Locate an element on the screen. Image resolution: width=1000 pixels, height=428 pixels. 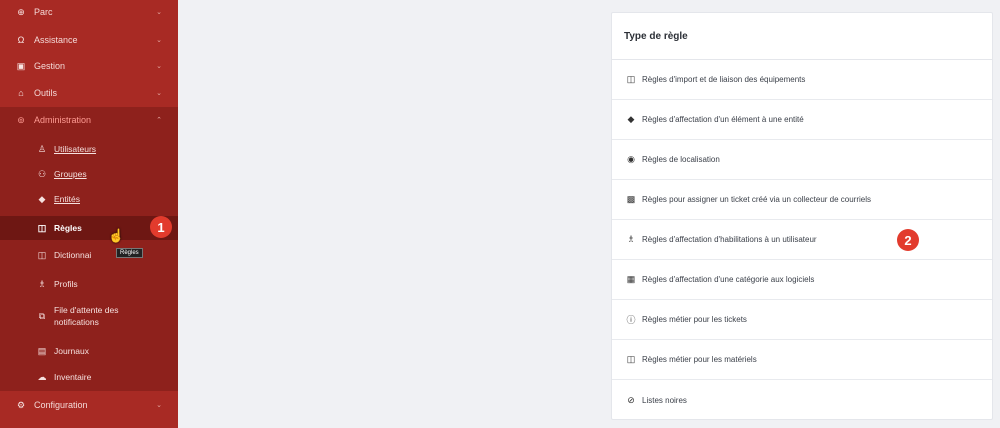
briefcase-icon: ⌂ is located at coordinates (21, 93).